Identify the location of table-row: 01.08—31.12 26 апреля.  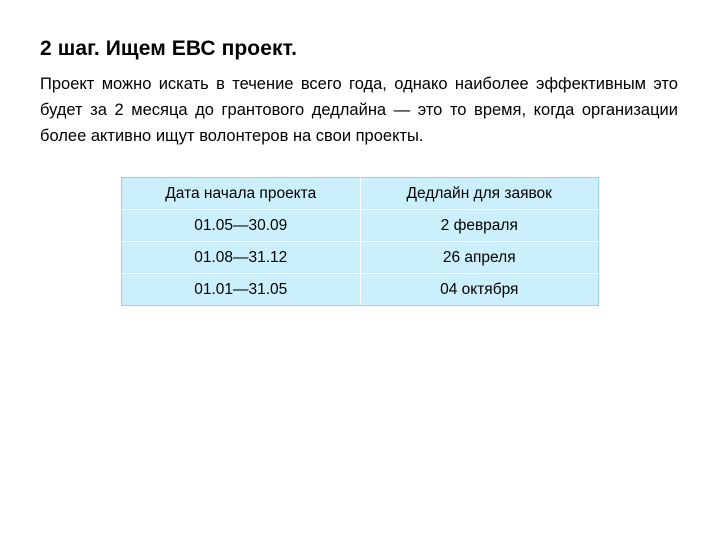
(360, 258).